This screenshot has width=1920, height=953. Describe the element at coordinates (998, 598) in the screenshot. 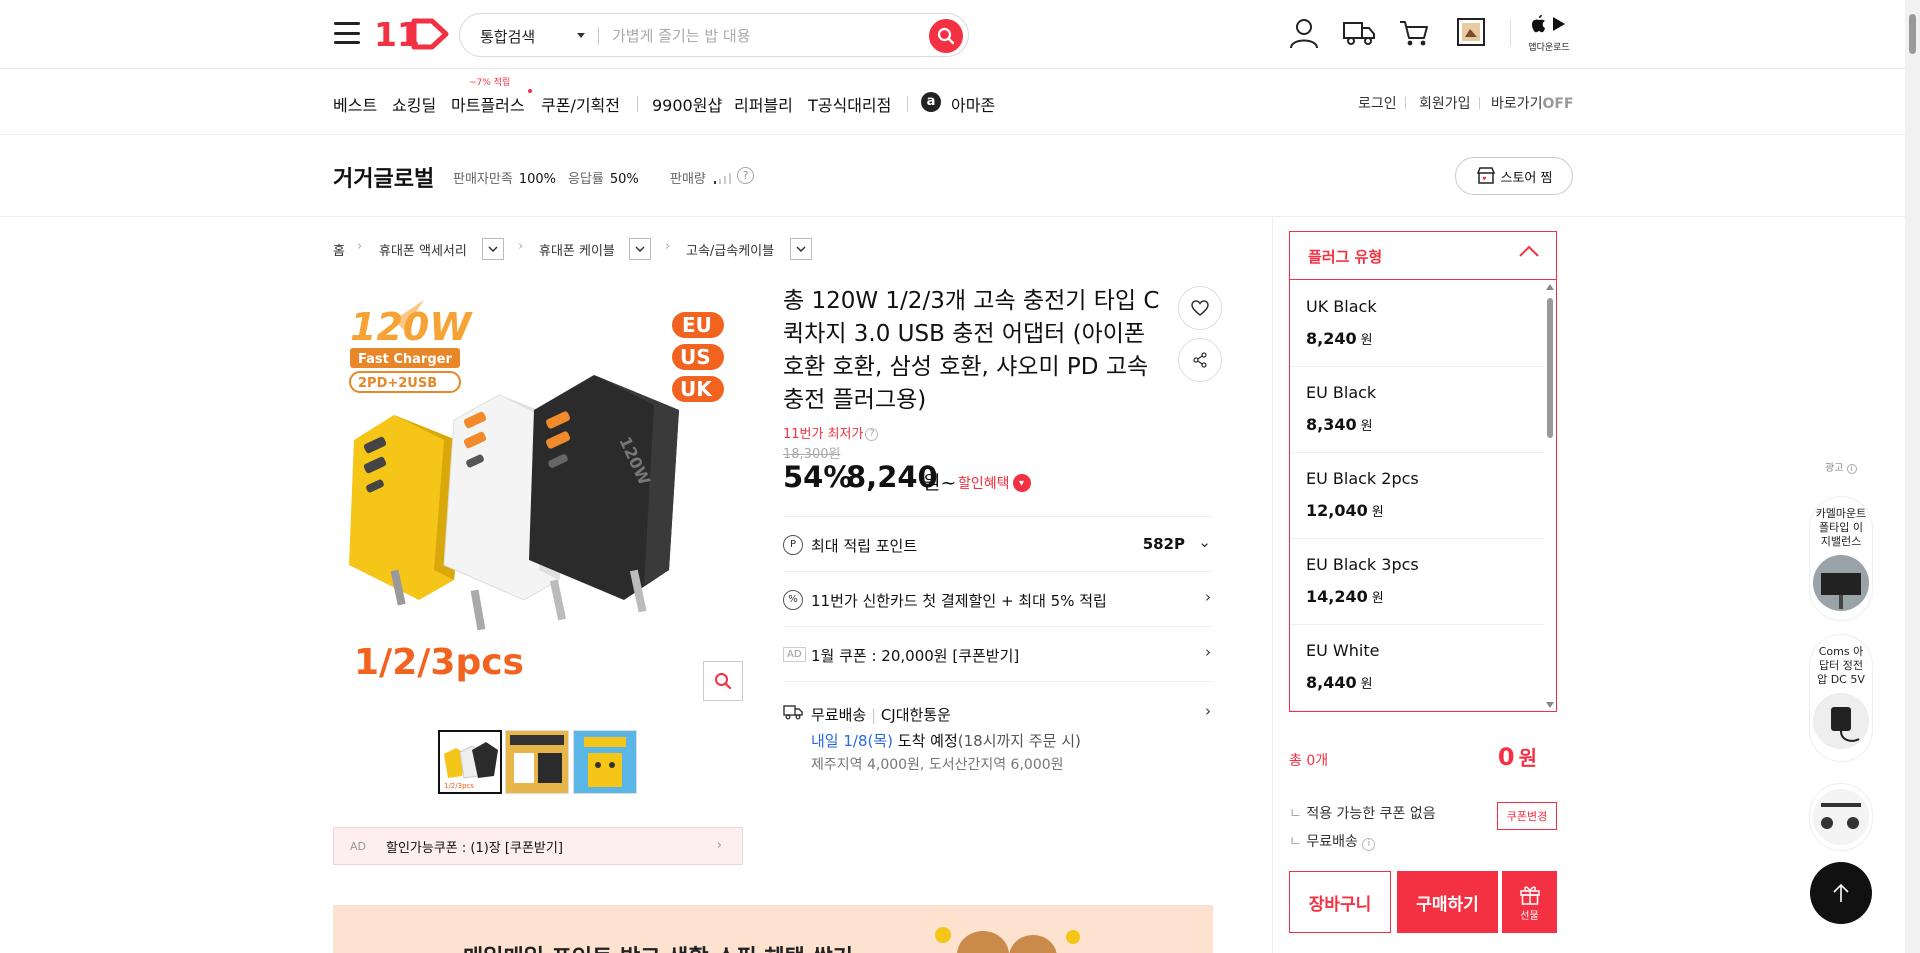

I see `card-benefit-row: % 11번가 신한카드 첫 결제할인 + 최대 5% 적립 ›` at that location.